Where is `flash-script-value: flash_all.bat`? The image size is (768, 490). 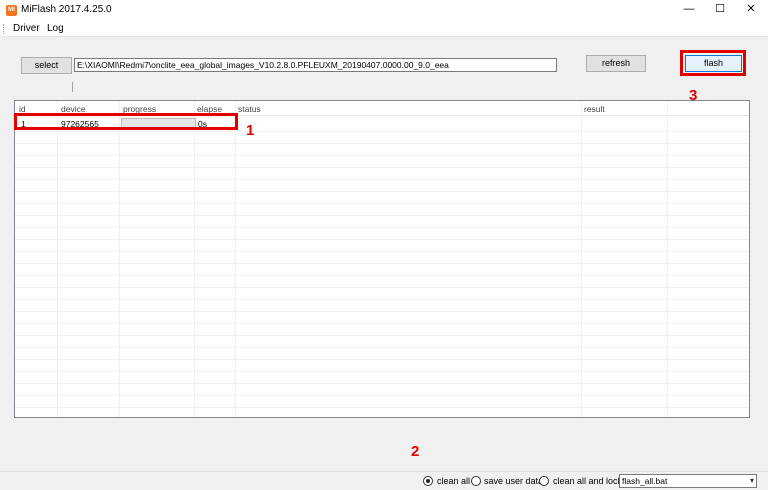 flash-script-value: flash_all.bat is located at coordinates (645, 481).